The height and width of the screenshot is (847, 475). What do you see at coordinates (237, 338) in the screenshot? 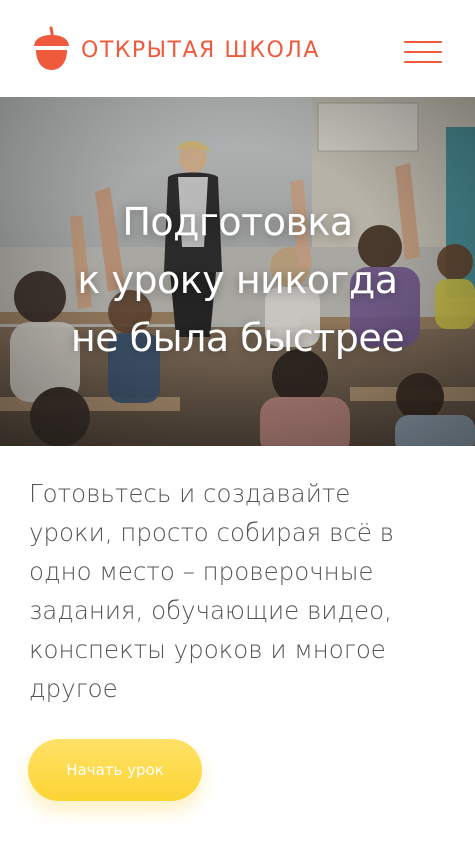
I see `hero-title-line: не была быстрее` at bounding box center [237, 338].